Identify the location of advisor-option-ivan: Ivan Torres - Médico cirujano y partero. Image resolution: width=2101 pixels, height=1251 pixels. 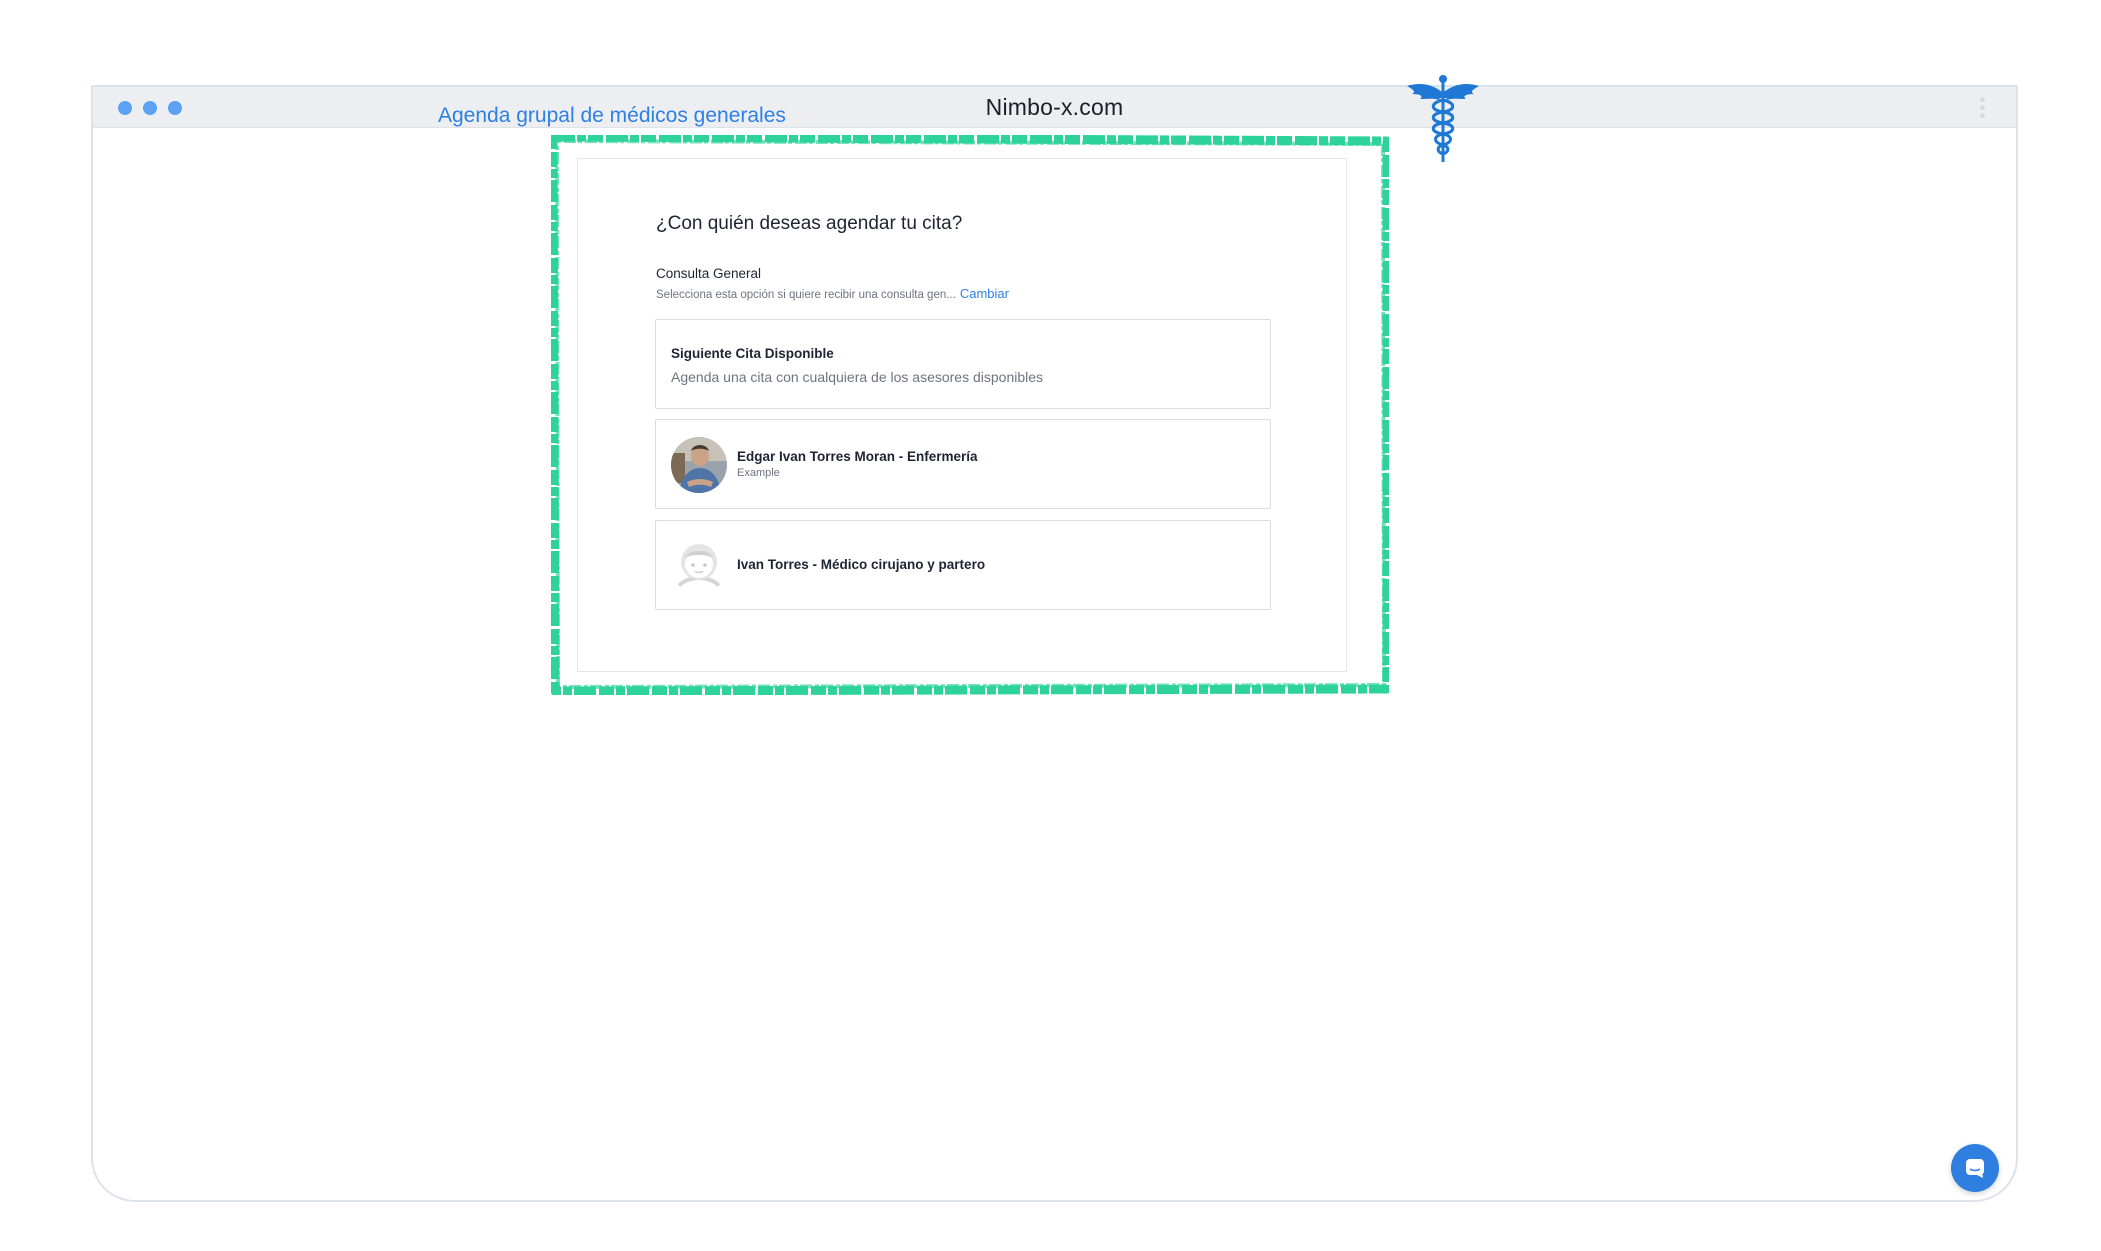
(963, 565).